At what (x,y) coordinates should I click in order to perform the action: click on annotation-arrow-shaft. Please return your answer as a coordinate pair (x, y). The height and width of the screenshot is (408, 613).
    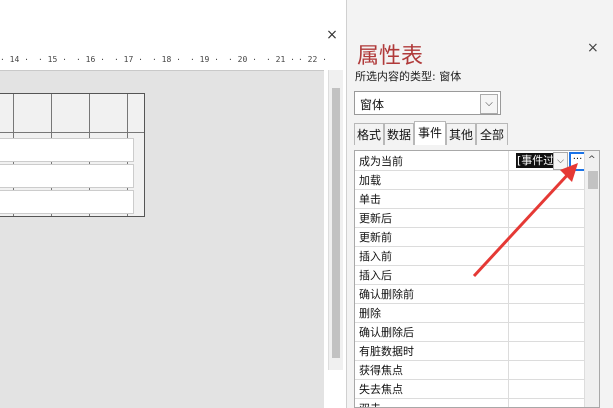
    Looking at the image, I should click on (523, 223).